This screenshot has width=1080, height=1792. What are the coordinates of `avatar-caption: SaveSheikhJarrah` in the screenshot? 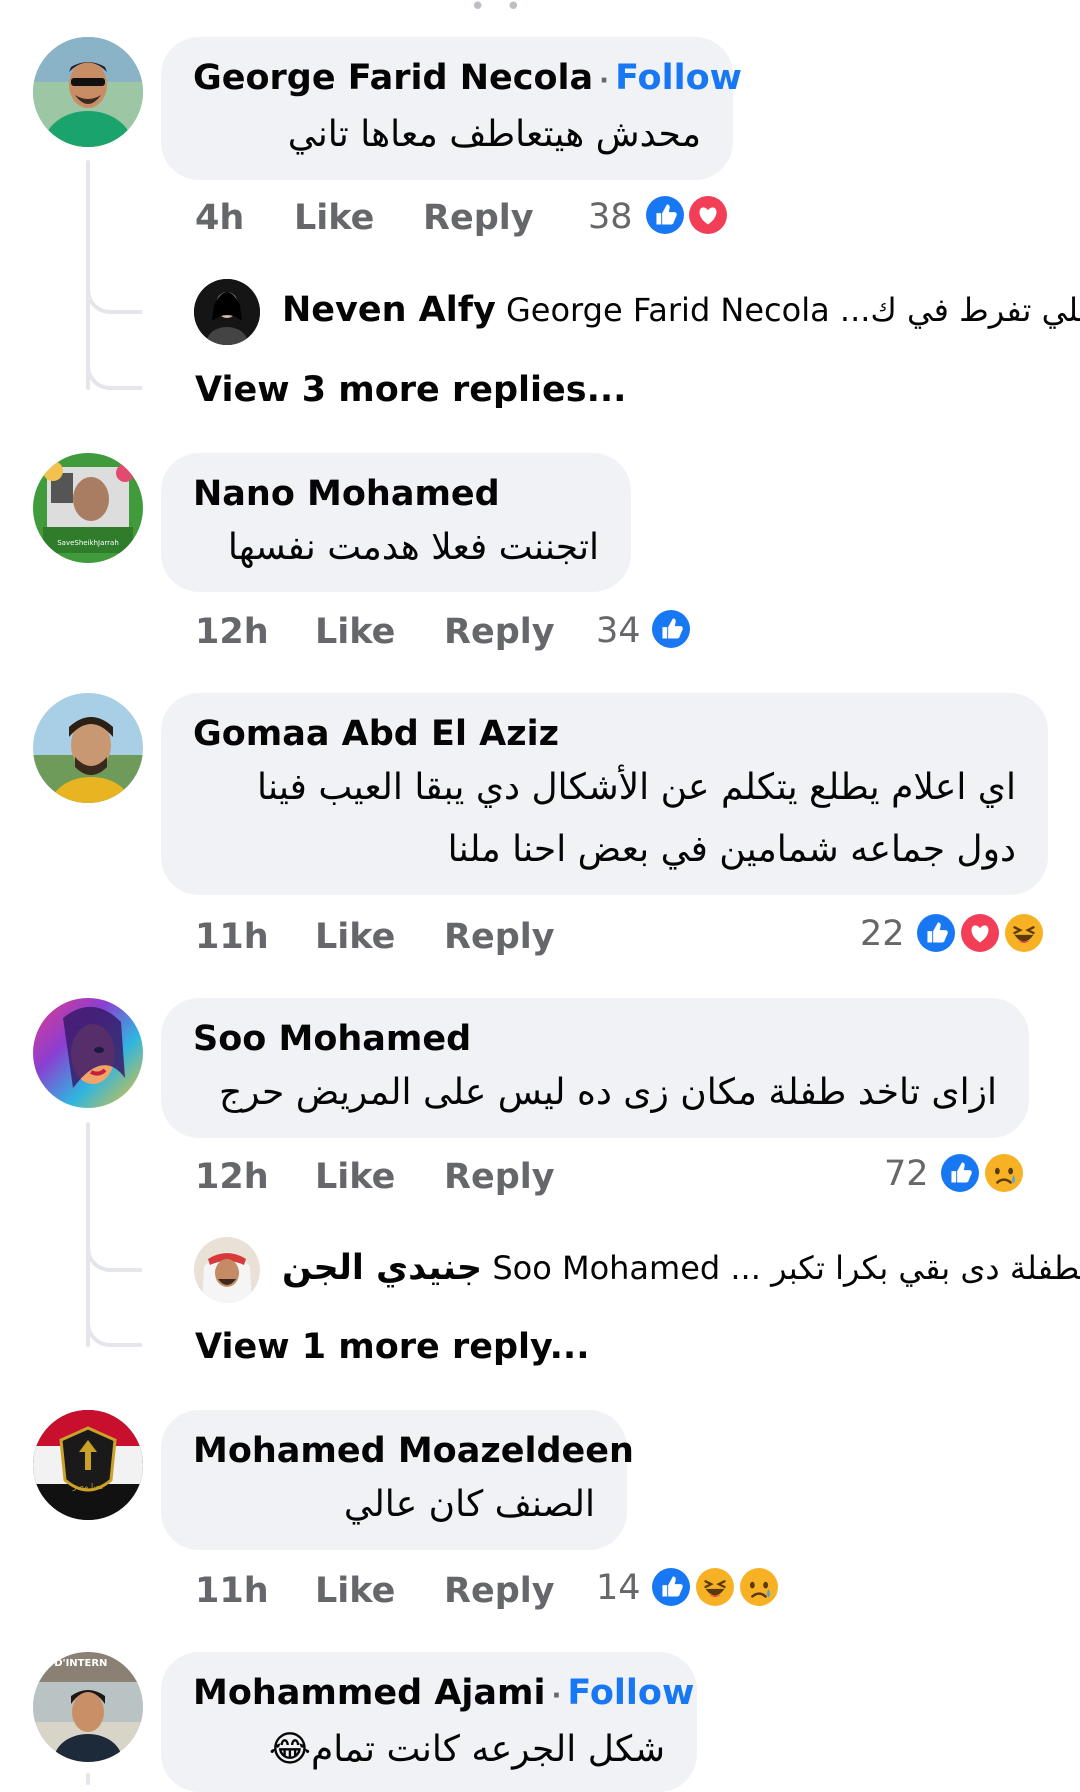 It's located at (88, 543).